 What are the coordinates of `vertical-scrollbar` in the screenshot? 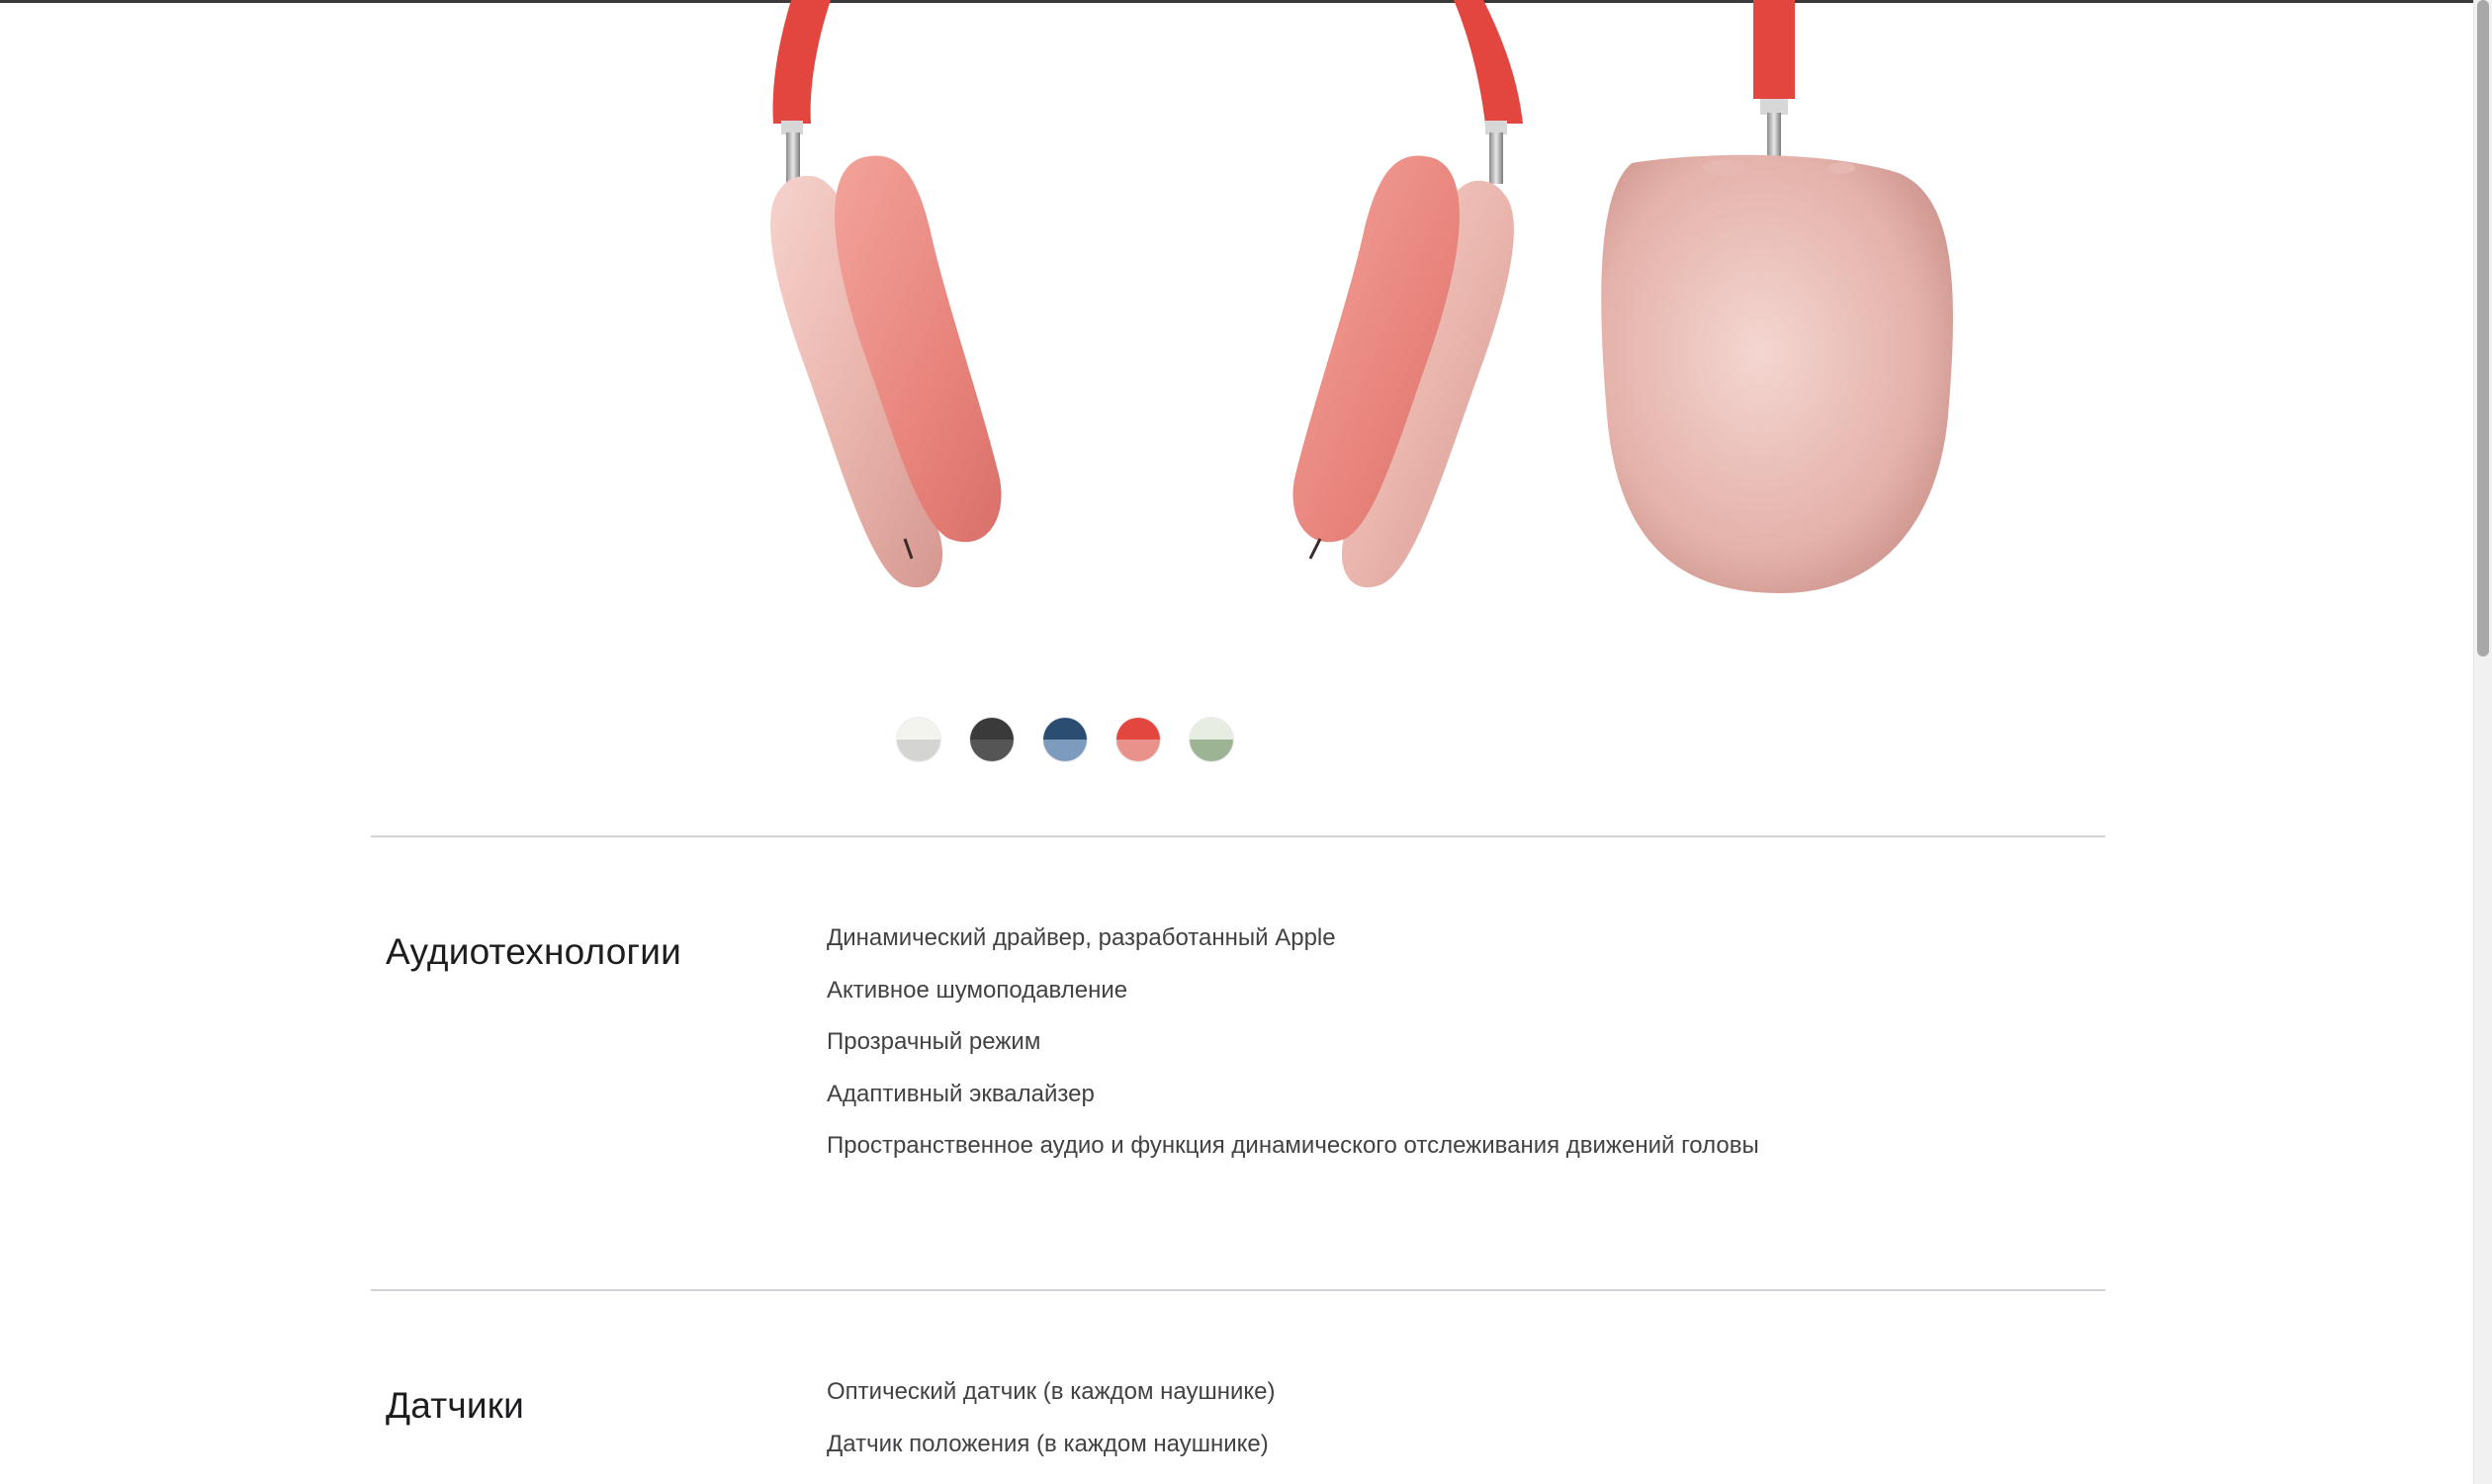 It's located at (2483, 742).